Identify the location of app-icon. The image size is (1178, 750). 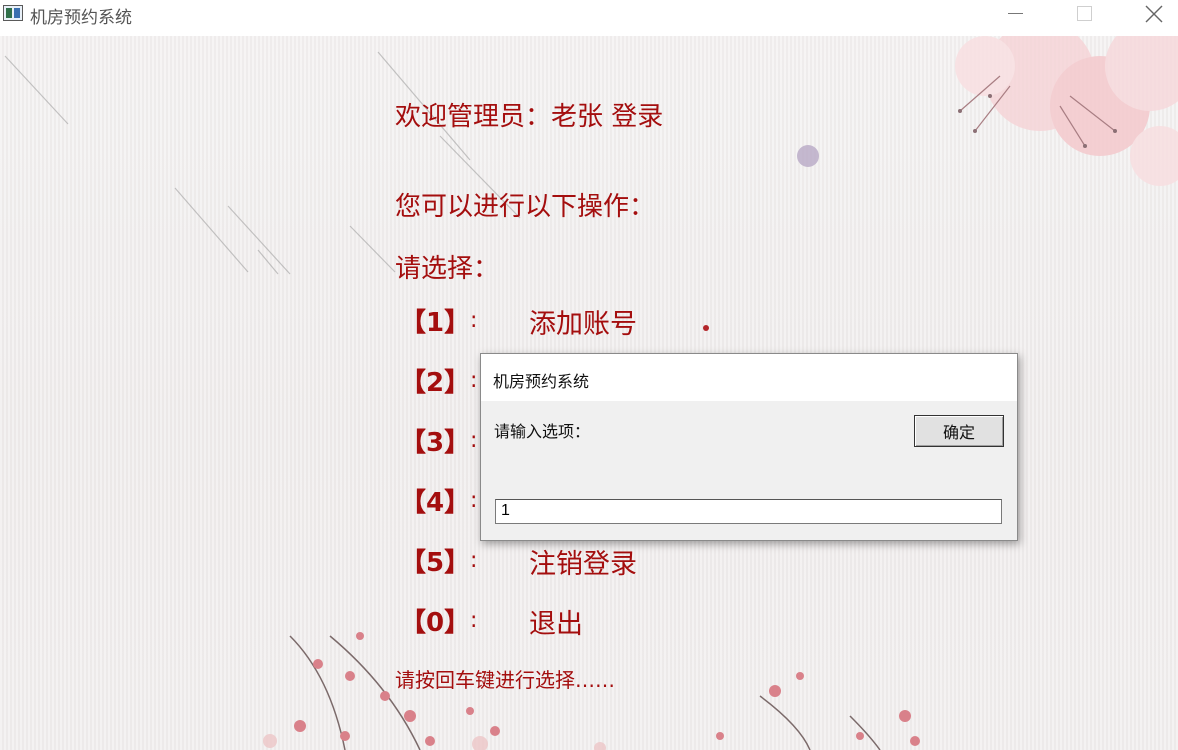
(13, 13).